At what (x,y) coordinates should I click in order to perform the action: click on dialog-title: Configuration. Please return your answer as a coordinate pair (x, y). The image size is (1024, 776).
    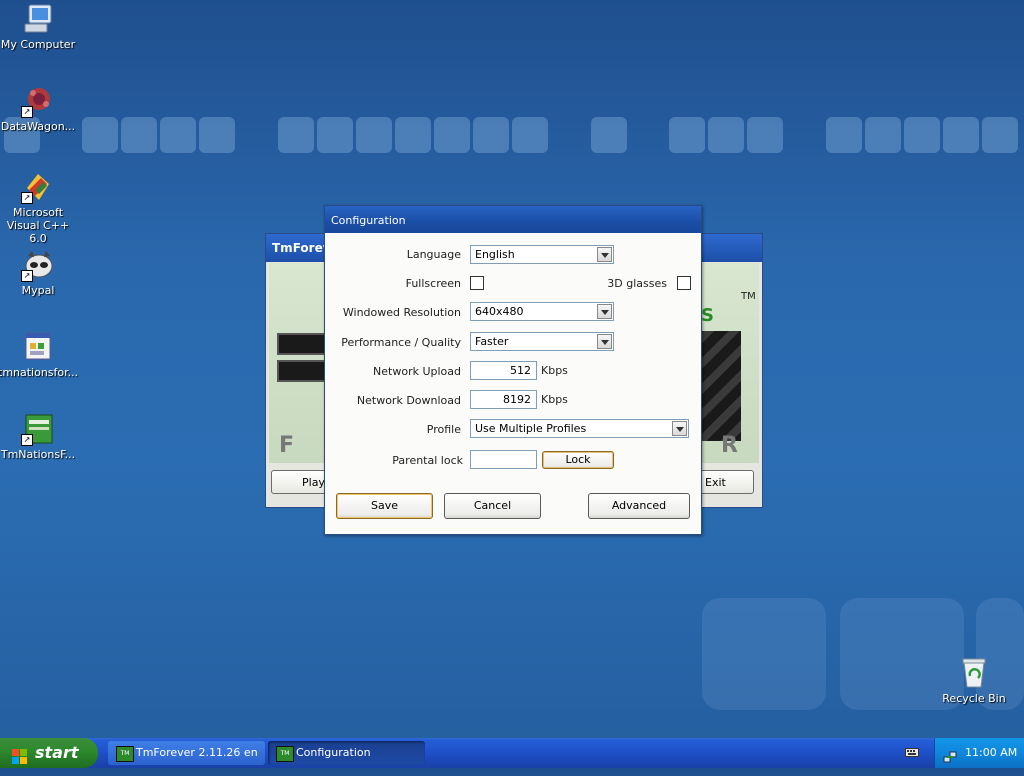
    Looking at the image, I should click on (513, 219).